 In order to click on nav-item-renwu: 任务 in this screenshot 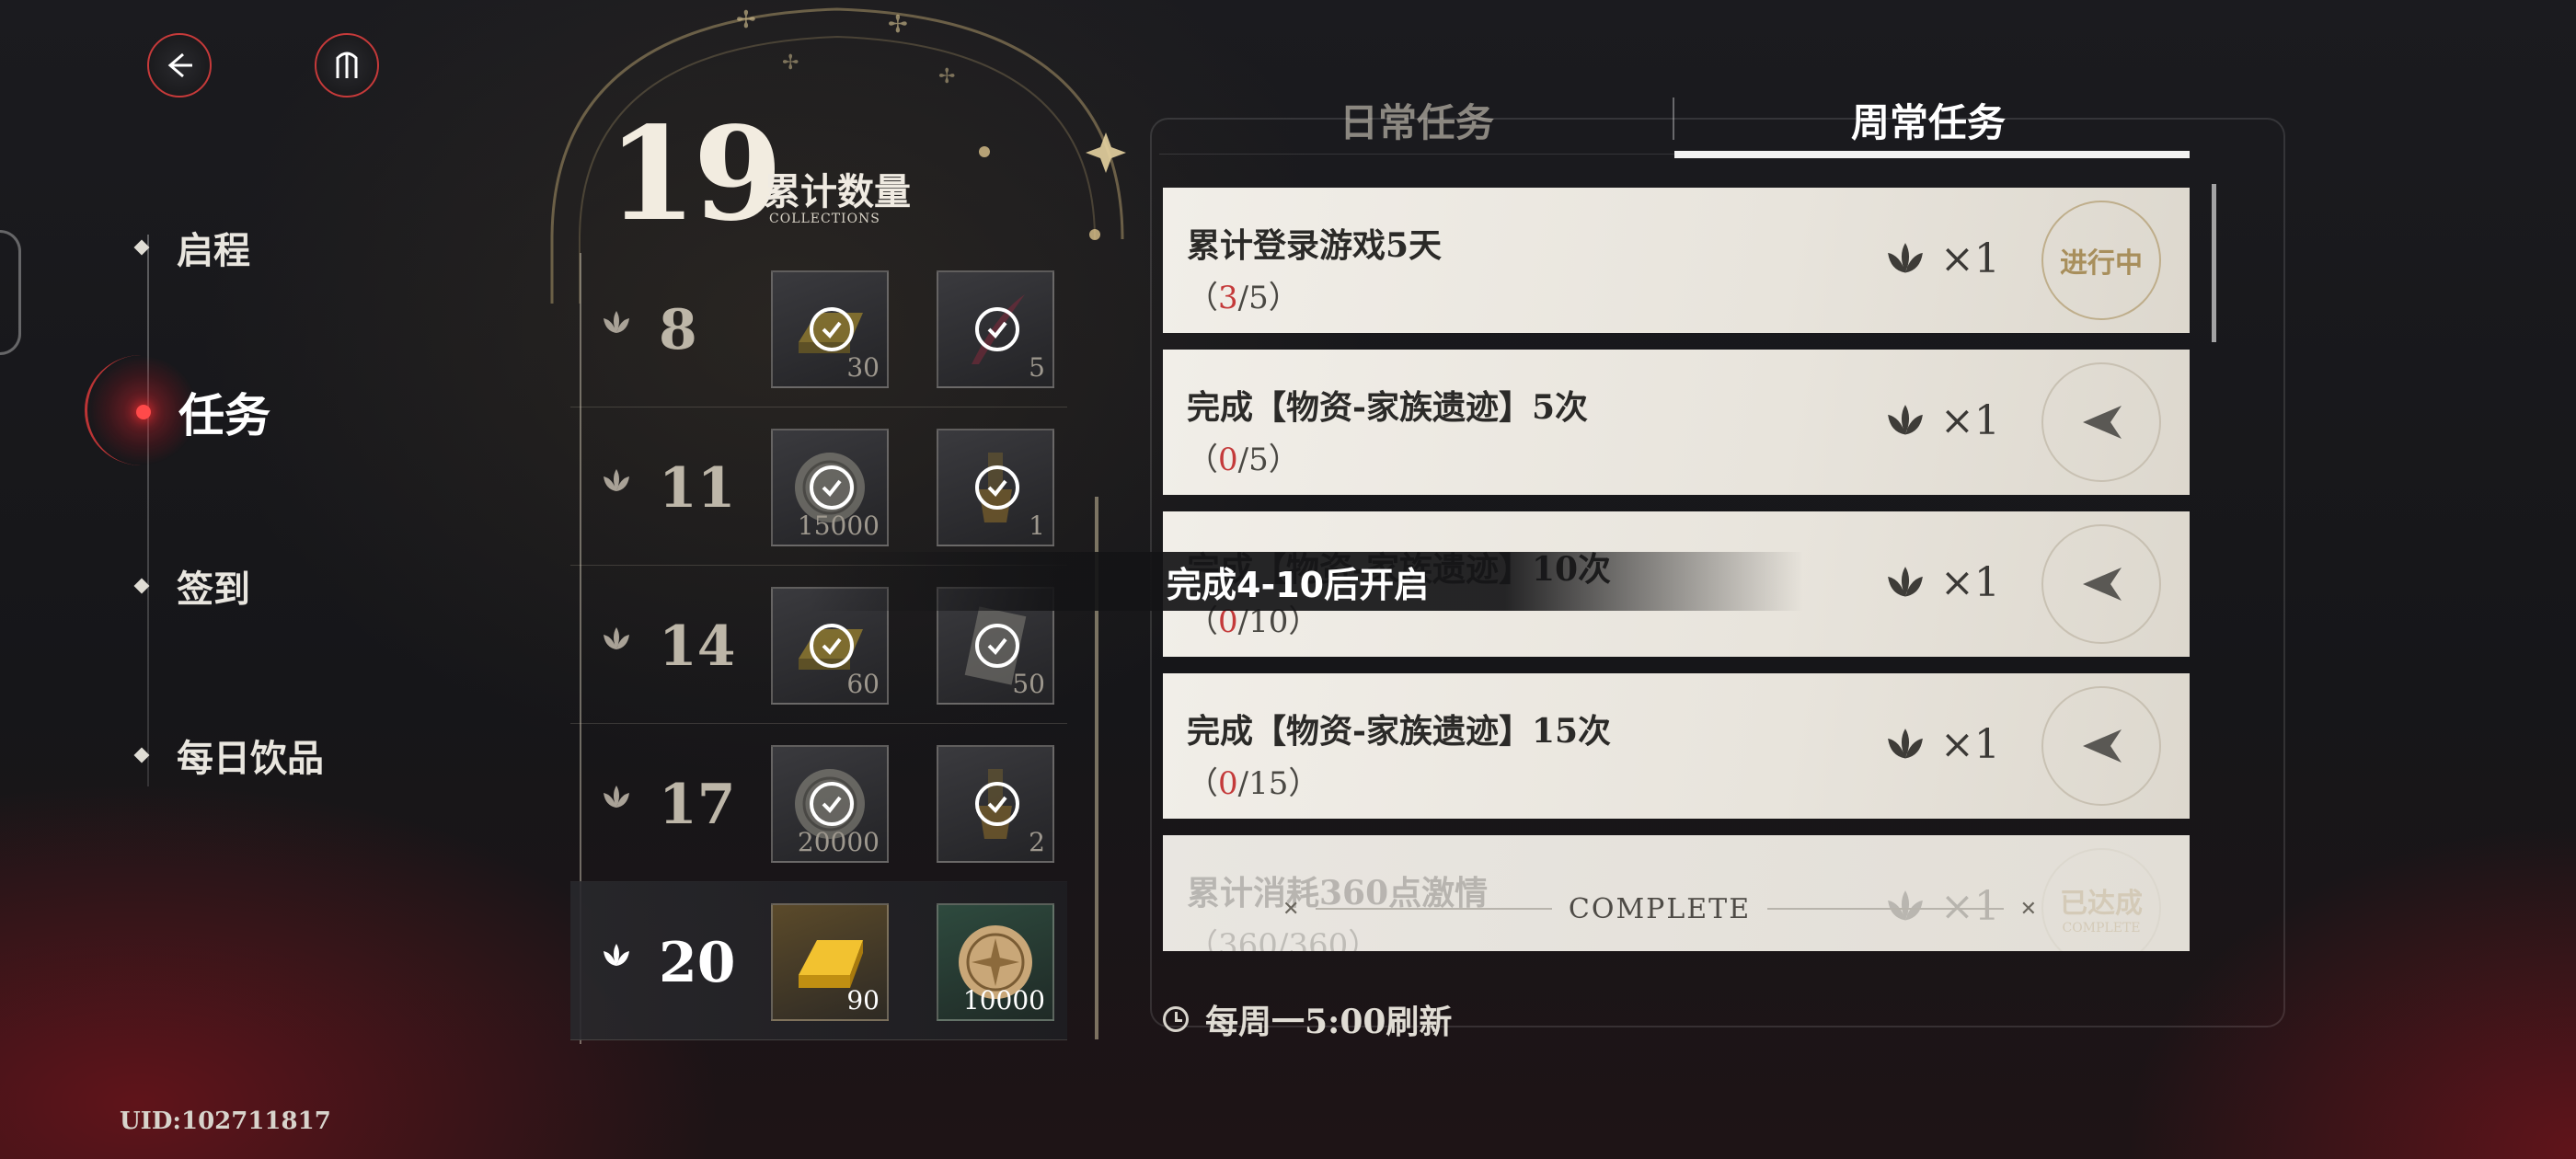, I will do `click(203, 412)`.